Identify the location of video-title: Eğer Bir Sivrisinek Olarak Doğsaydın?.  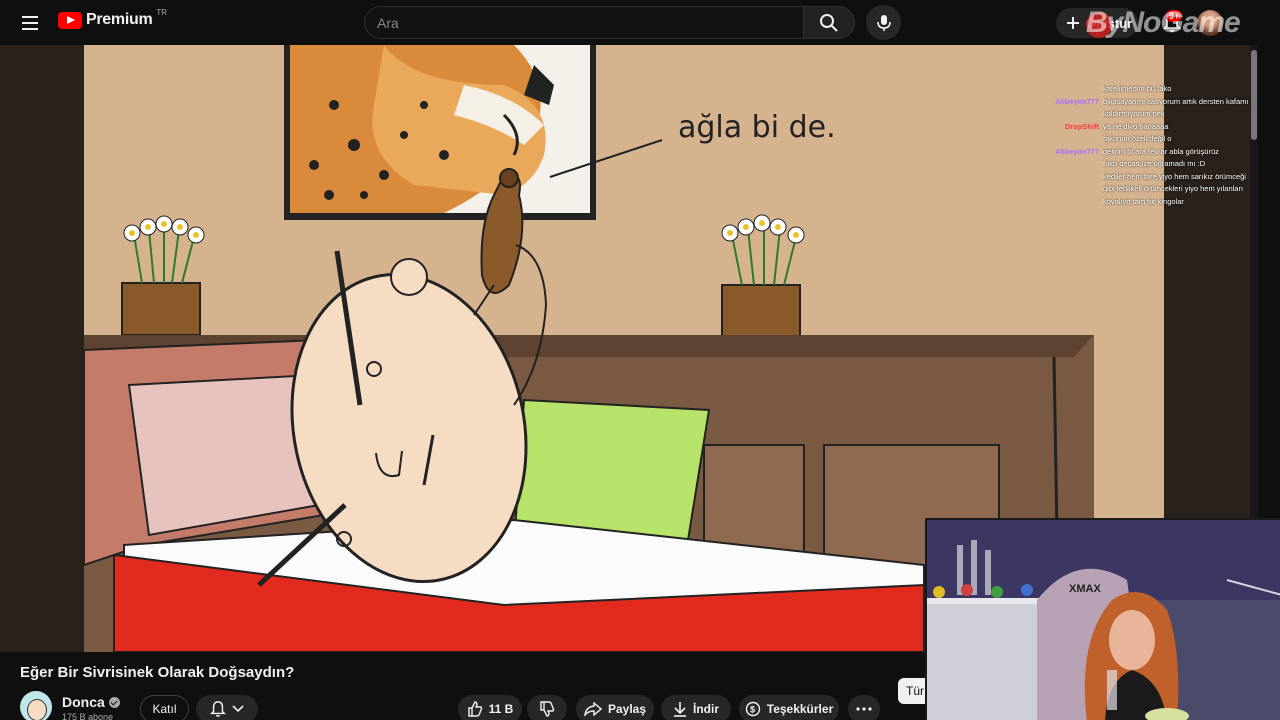
(157, 672).